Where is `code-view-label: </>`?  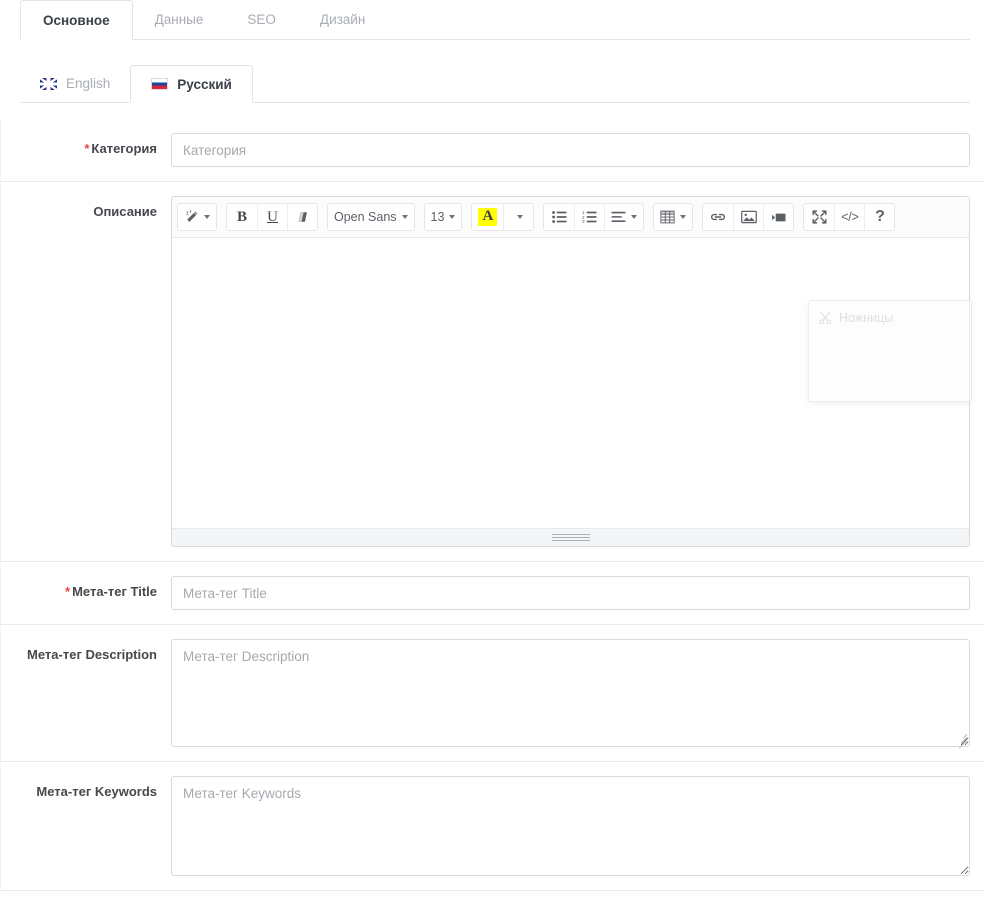
code-view-label: </> is located at coordinates (850, 217).